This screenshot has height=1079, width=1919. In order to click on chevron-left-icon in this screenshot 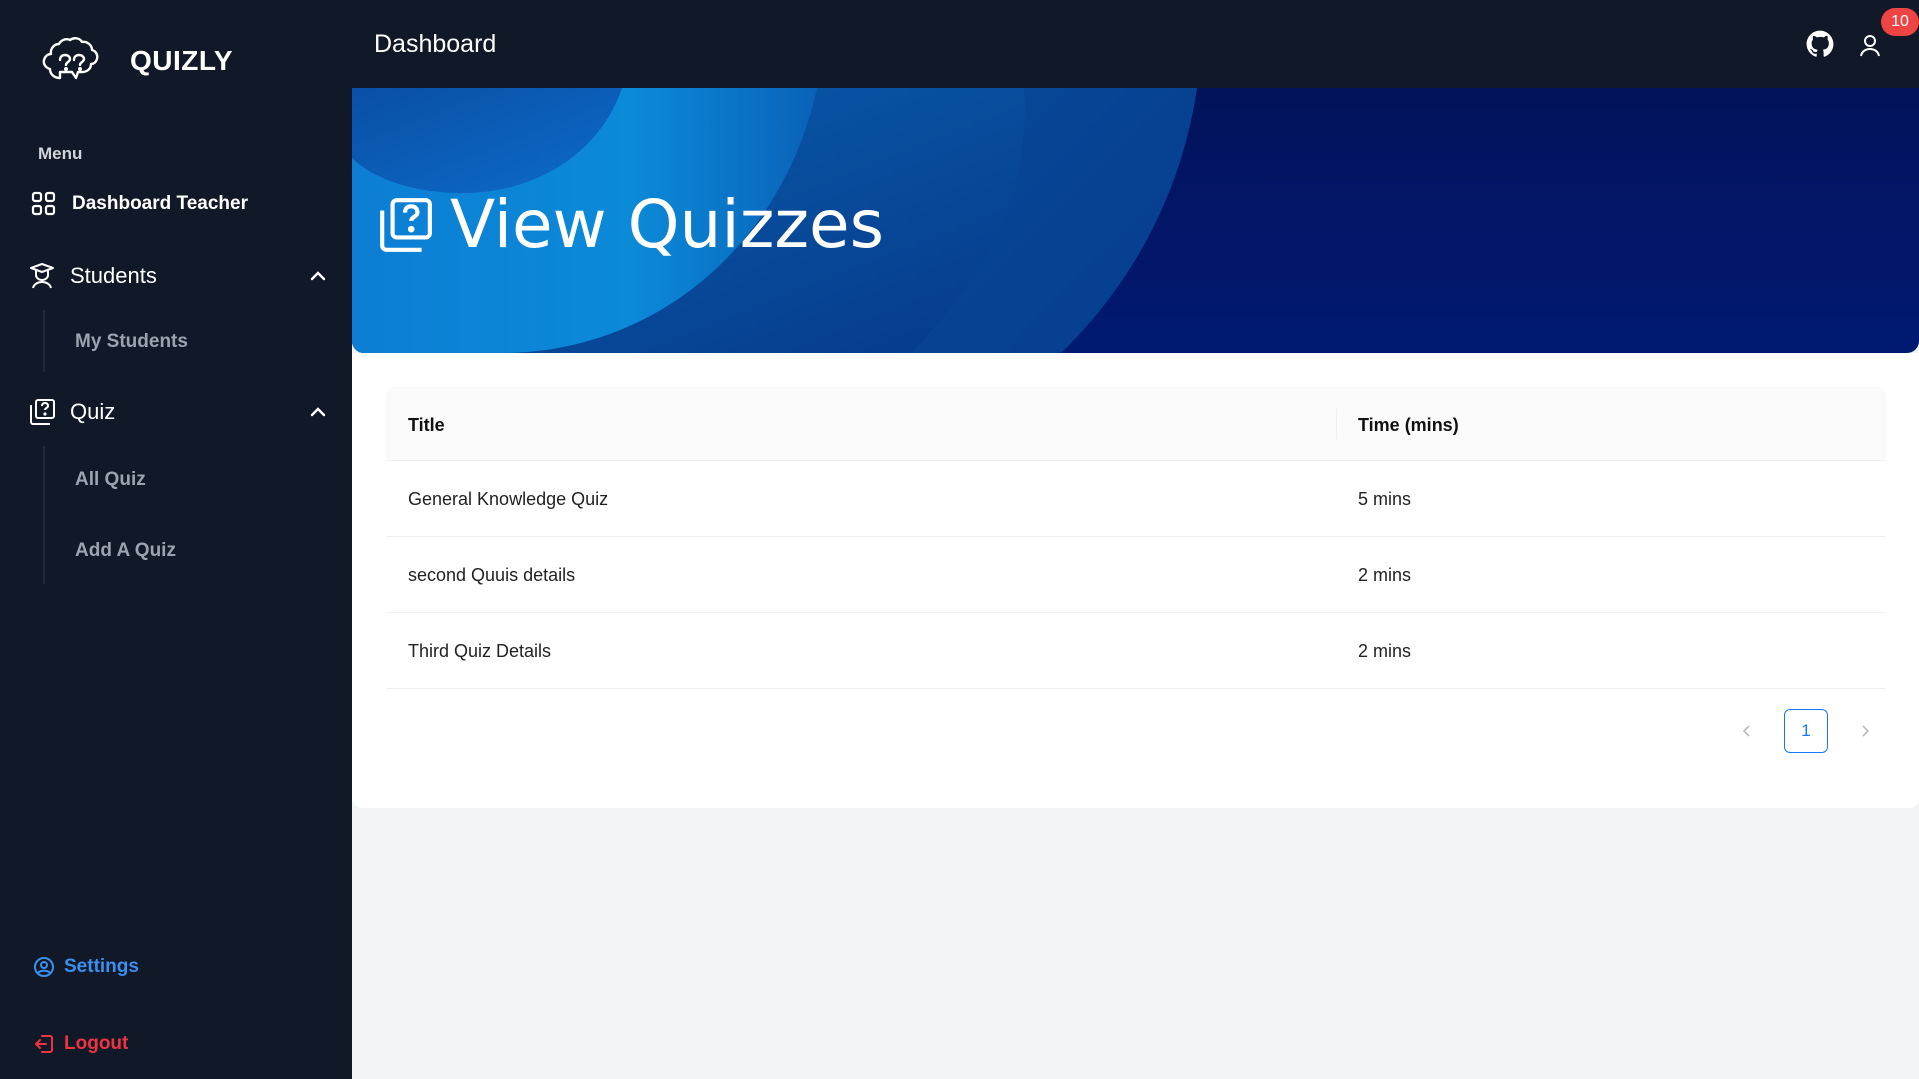, I will do `click(1746, 731)`.